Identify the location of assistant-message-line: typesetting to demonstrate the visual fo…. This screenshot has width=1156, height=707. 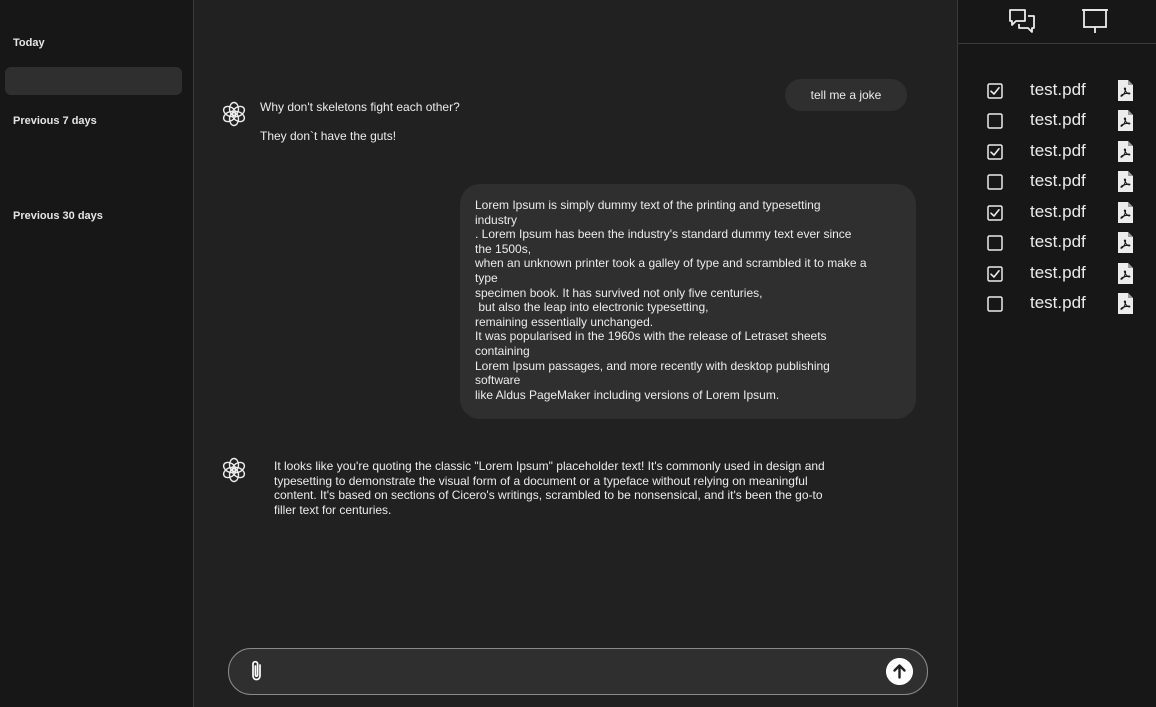
(541, 480).